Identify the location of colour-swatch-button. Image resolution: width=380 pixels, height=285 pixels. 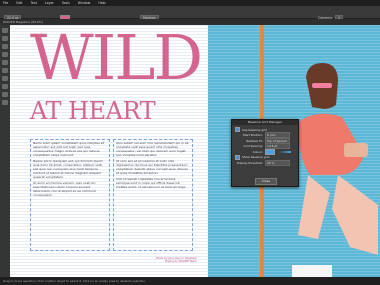
(270, 151).